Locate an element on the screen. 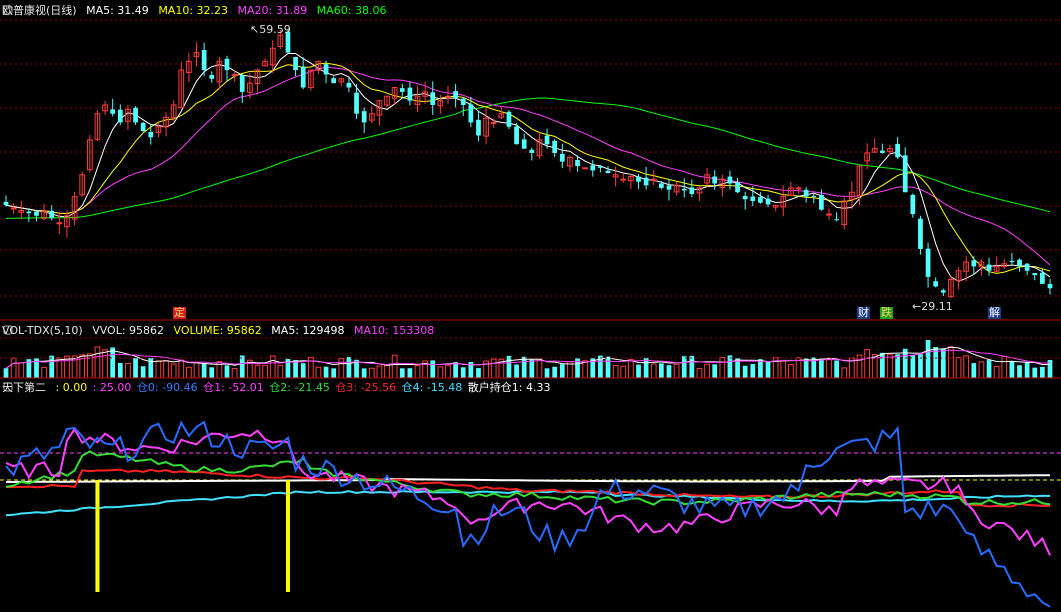 The height and width of the screenshot is (612, 1061). vol-title: VOL-TDX(5,10) is located at coordinates (42, 330).